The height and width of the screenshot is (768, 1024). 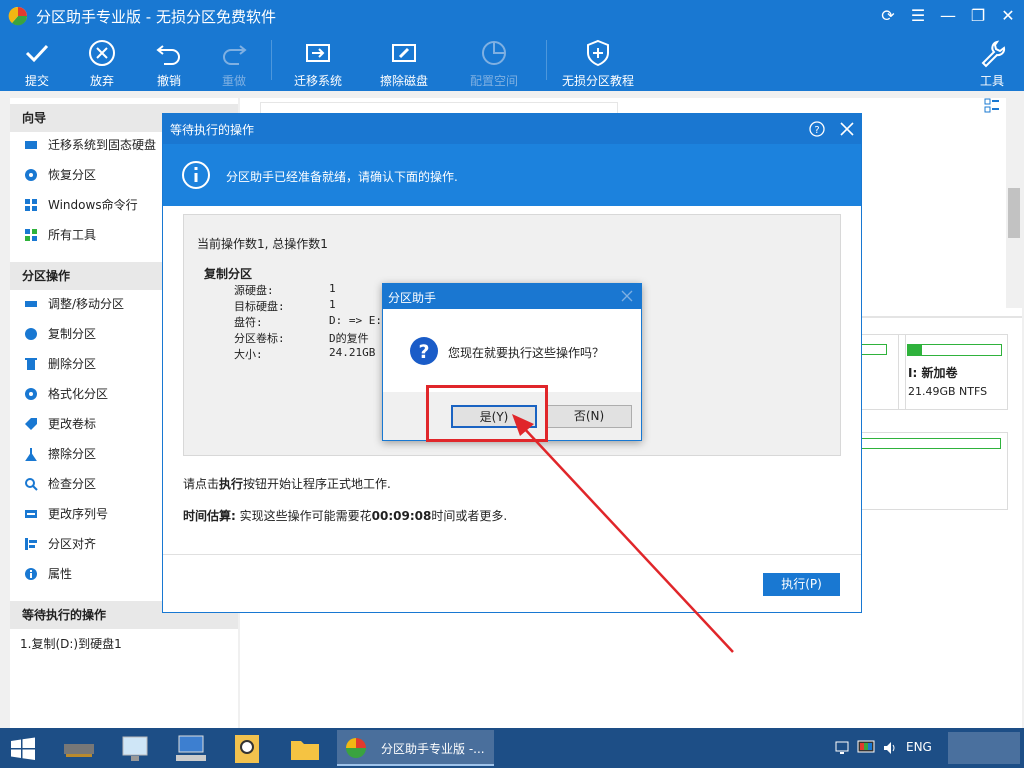 What do you see at coordinates (342, 177) in the screenshot?
I see `banner-text: 分区助手已经准备就绪，请确认下面的操作.` at bounding box center [342, 177].